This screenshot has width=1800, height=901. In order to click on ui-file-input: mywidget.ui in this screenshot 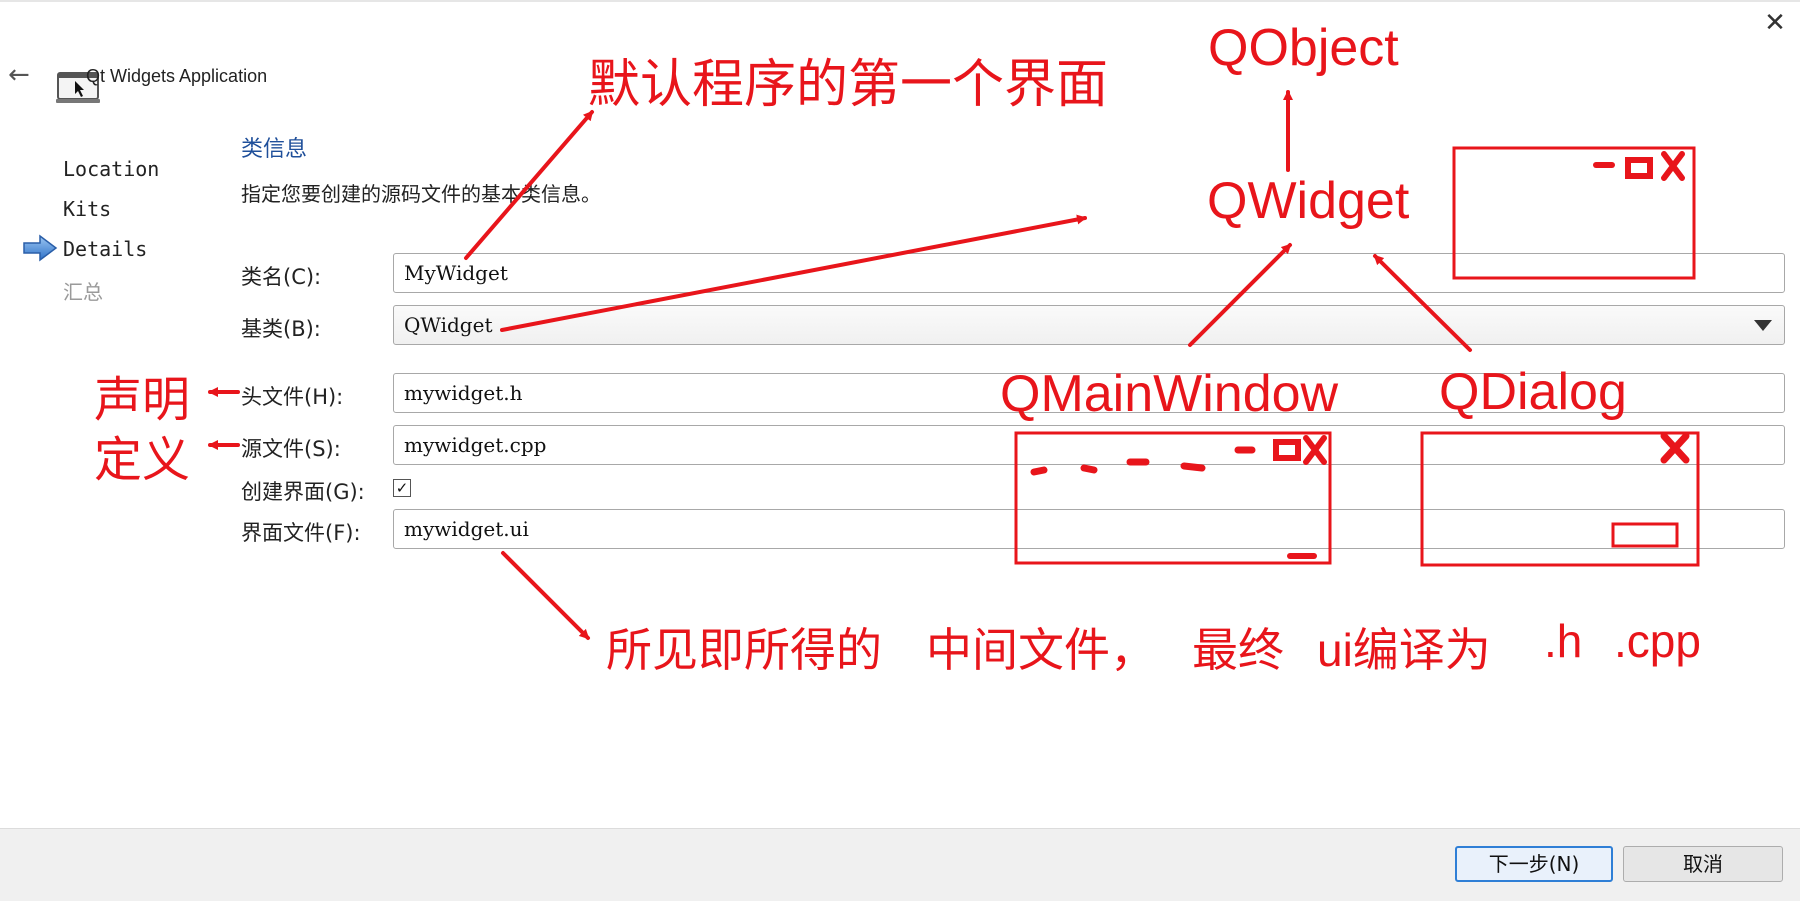, I will do `click(1089, 529)`.